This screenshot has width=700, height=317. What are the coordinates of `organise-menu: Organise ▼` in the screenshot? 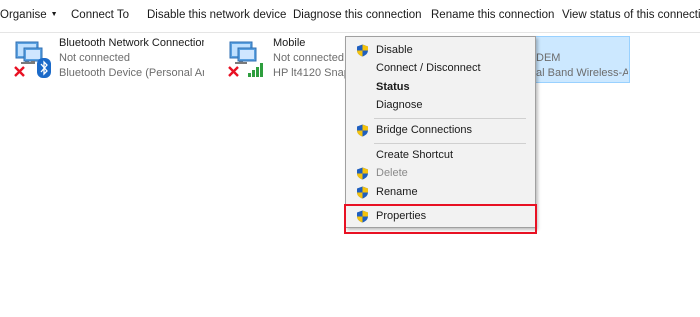 It's located at (29, 15).